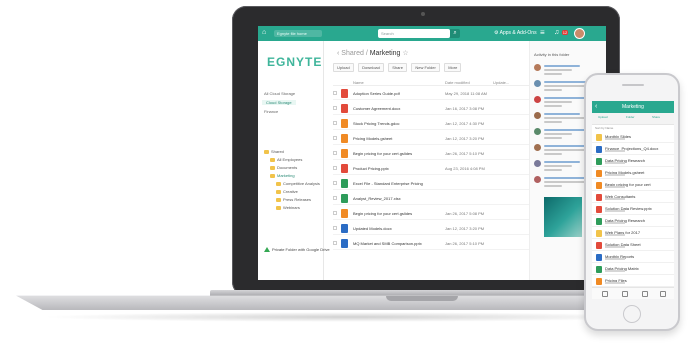 The image size is (689, 350). I want to click on favorites-tab-icon, so click(645, 294).